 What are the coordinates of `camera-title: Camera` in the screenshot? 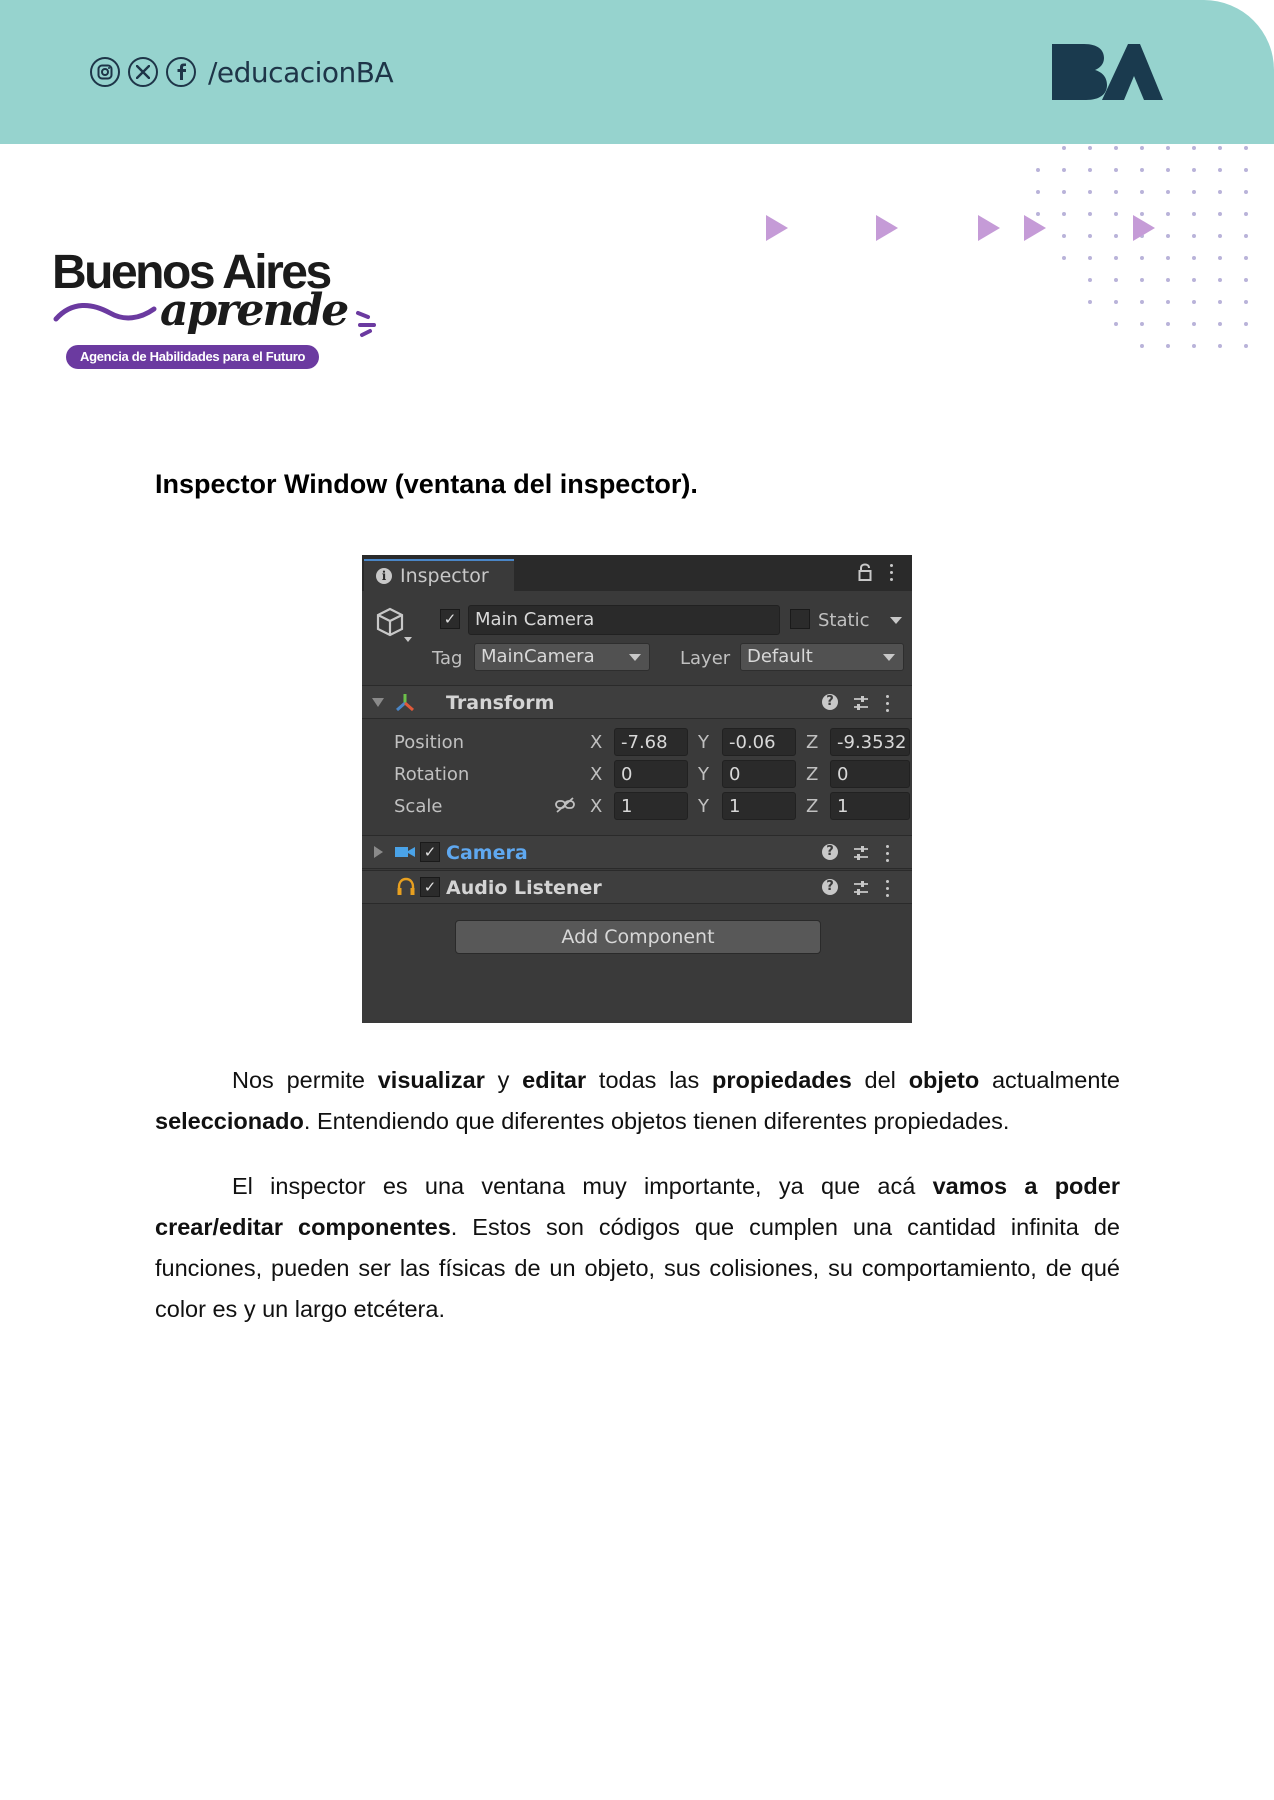 It's located at (487, 853).